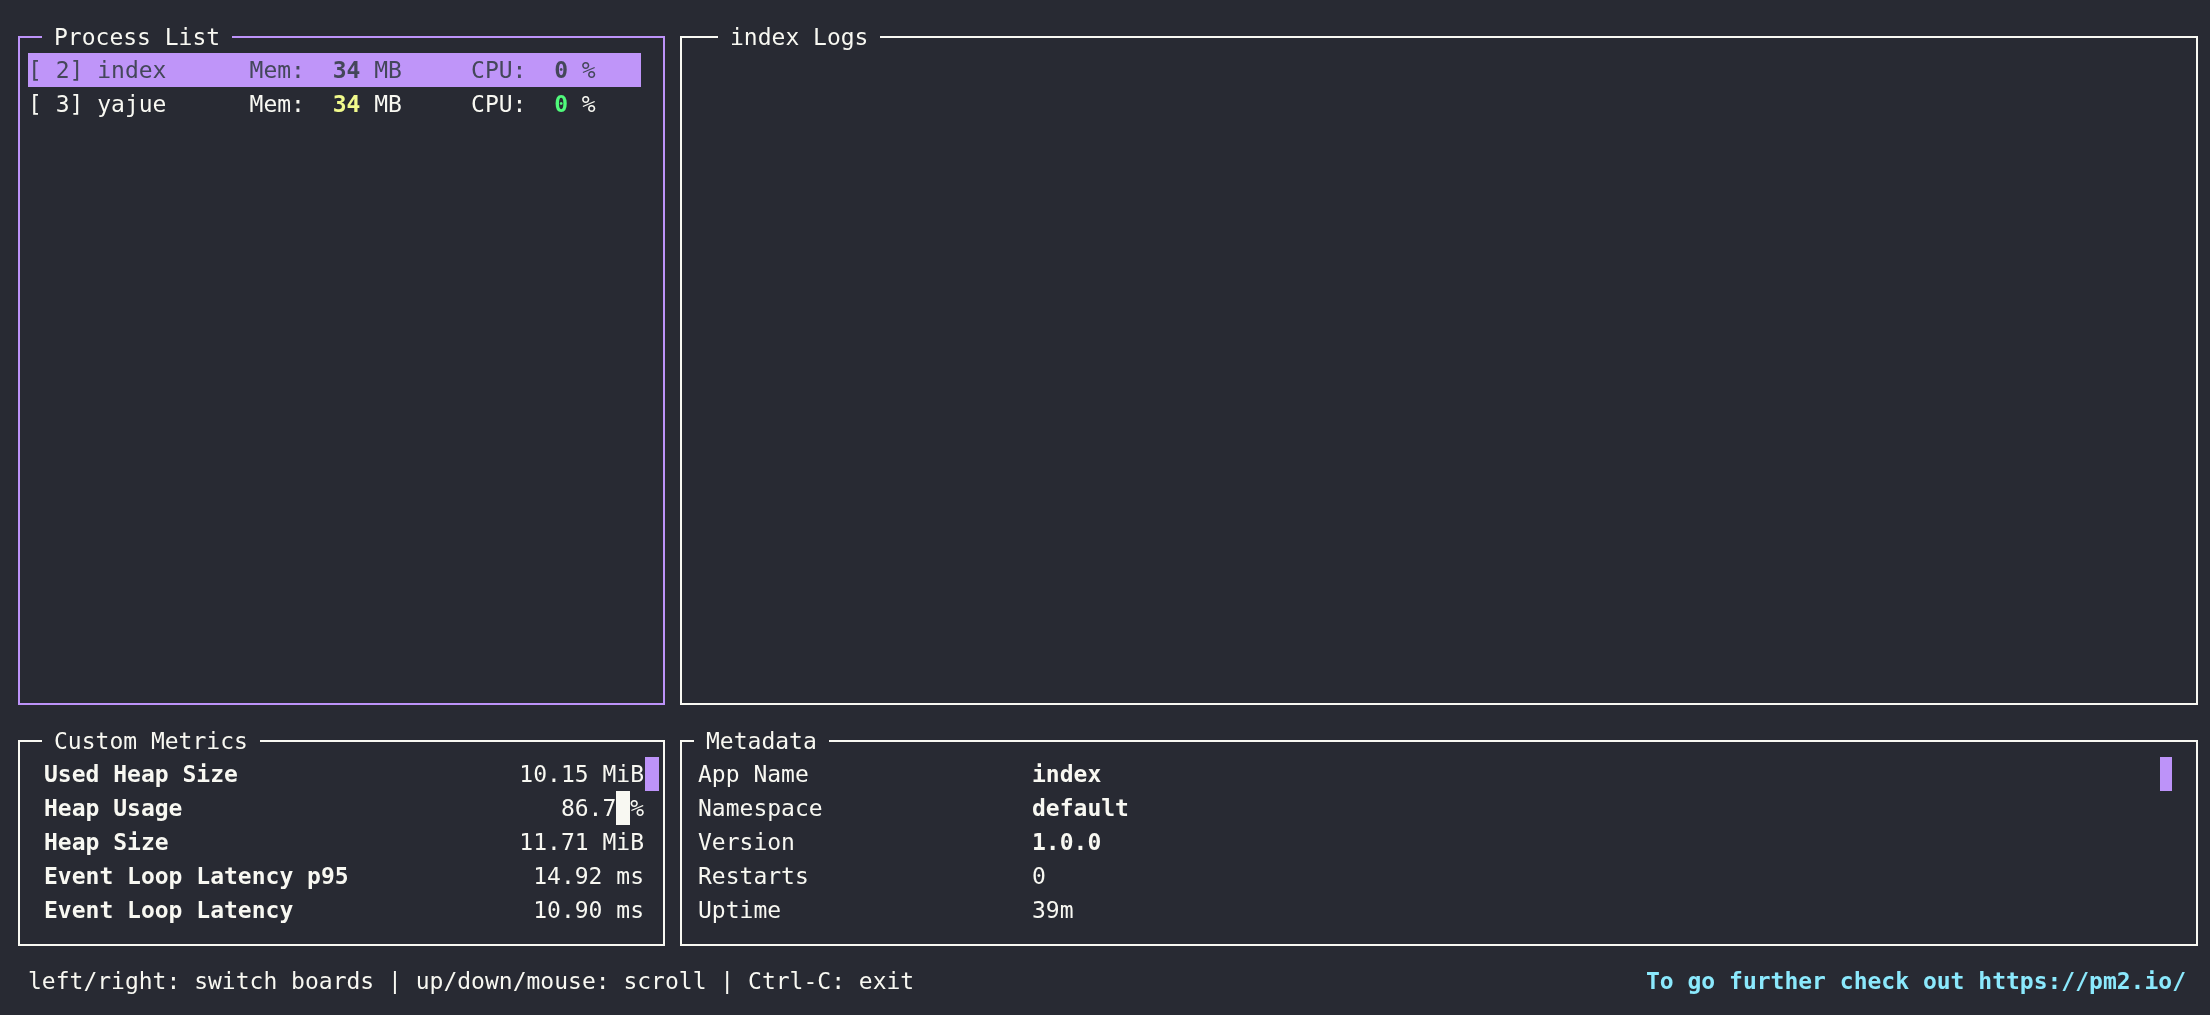 This screenshot has width=2210, height=1015. What do you see at coordinates (132, 70) in the screenshot?
I see `process-name: index` at bounding box center [132, 70].